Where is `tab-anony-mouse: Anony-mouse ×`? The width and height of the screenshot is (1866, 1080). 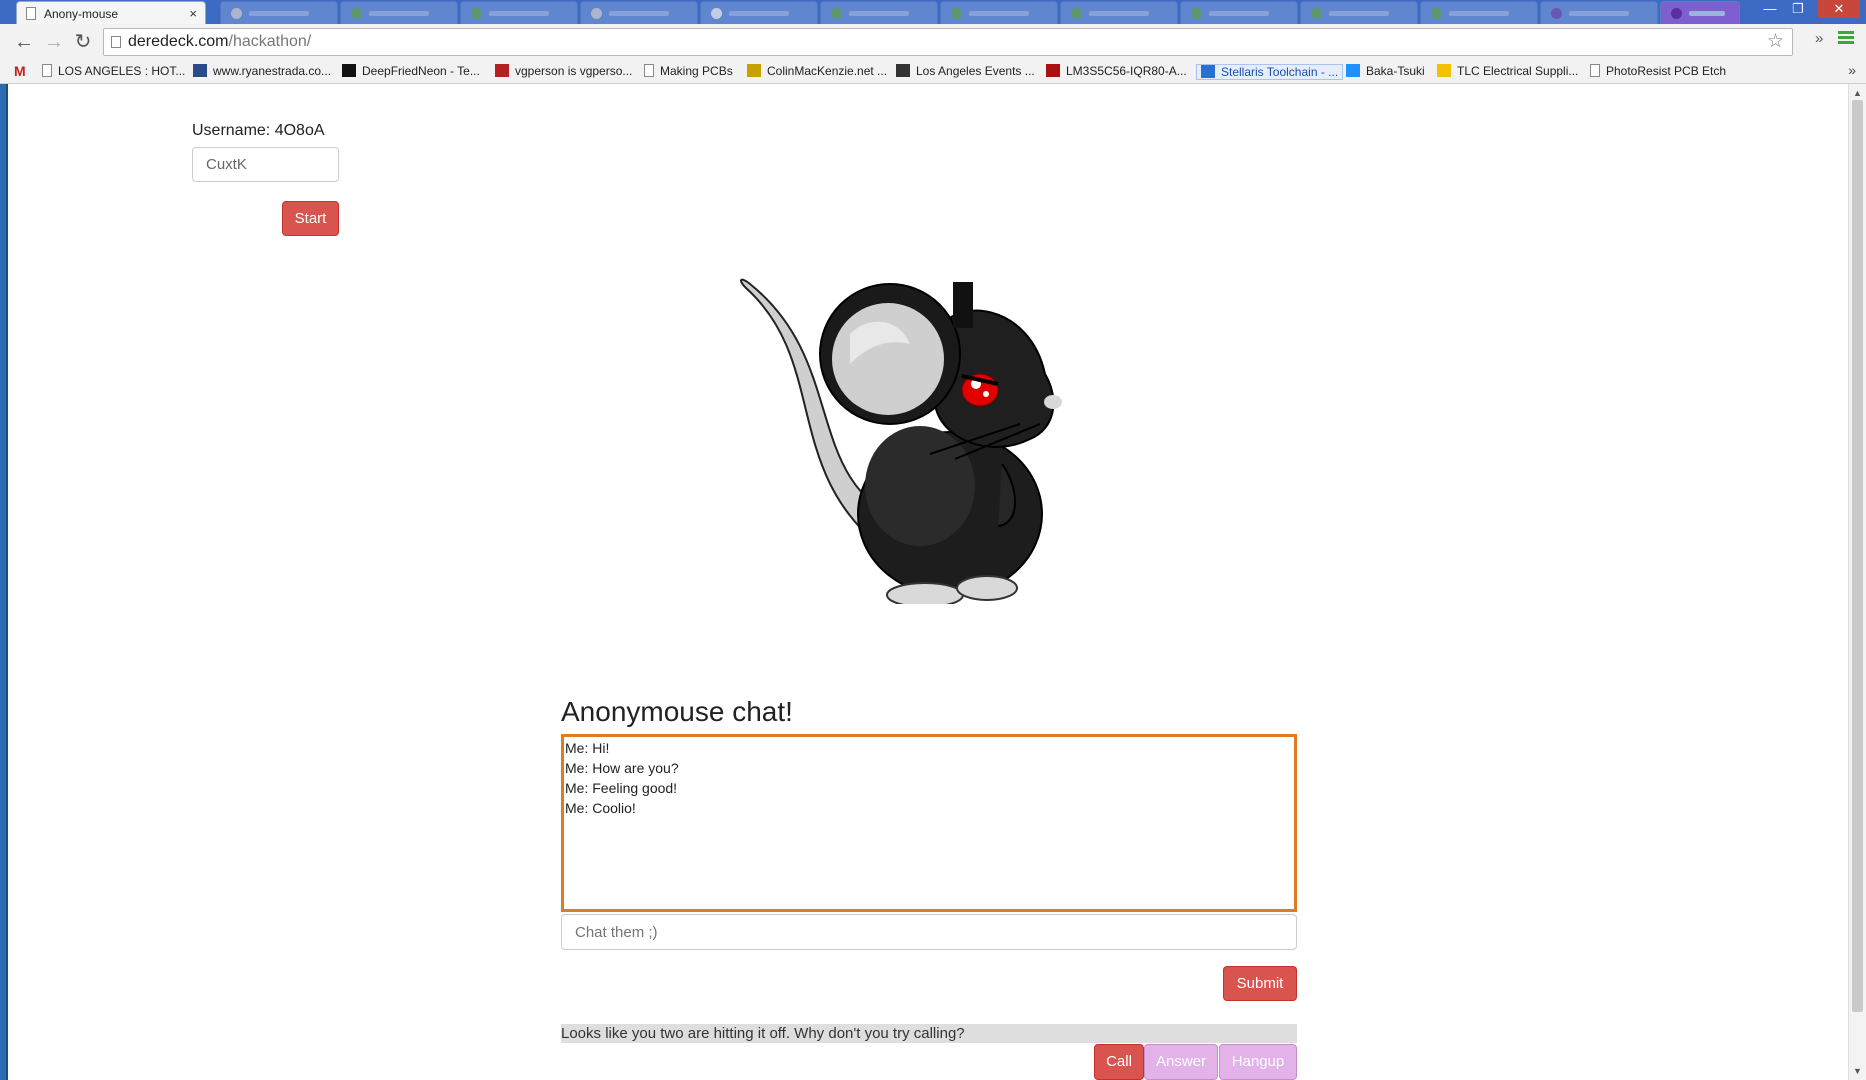 tab-anony-mouse: Anony-mouse × is located at coordinates (111, 12).